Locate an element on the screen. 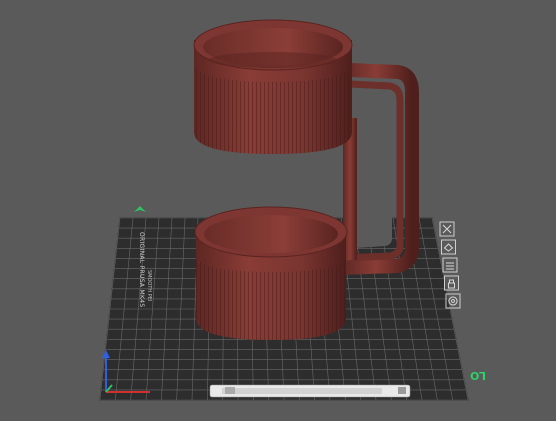 The height and width of the screenshot is (421, 556). view-icon-glyph is located at coordinates (448, 247).